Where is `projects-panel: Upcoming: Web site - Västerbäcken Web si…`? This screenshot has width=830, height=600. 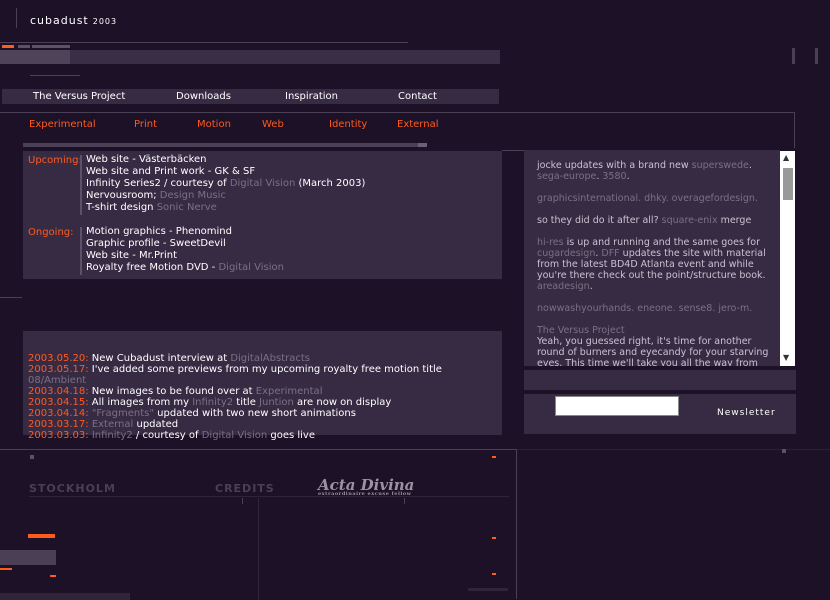 projects-panel: Upcoming: Web site - Västerbäcken Web si… is located at coordinates (262, 215).